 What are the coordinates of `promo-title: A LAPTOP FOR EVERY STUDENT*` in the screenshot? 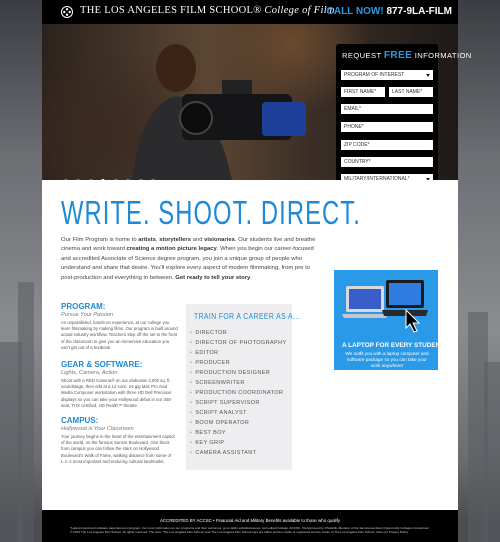 It's located at (394, 345).